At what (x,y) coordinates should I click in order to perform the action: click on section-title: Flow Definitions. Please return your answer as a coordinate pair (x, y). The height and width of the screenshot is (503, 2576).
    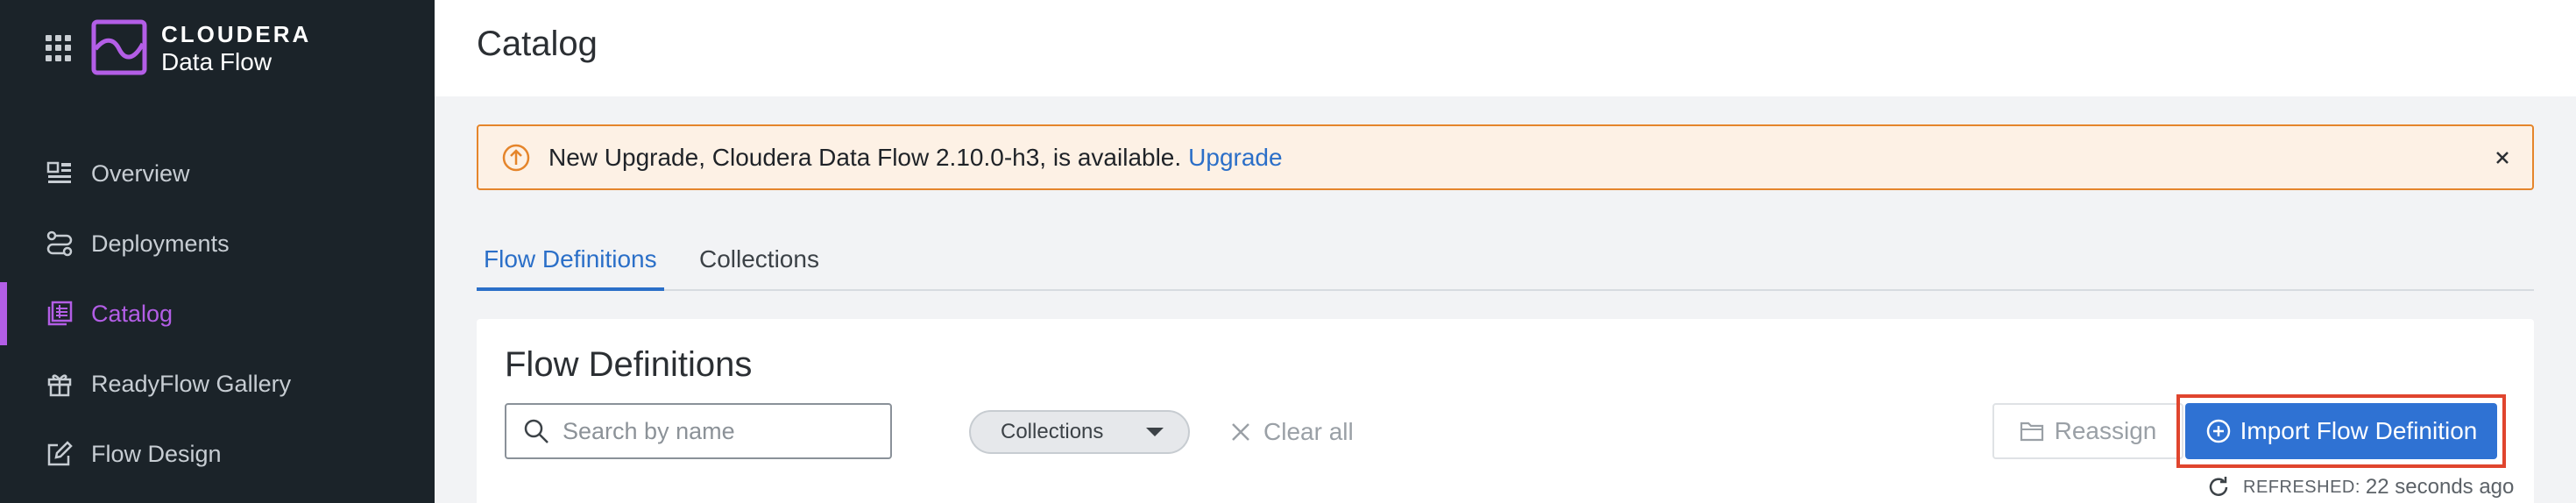
    Looking at the image, I should click on (629, 364).